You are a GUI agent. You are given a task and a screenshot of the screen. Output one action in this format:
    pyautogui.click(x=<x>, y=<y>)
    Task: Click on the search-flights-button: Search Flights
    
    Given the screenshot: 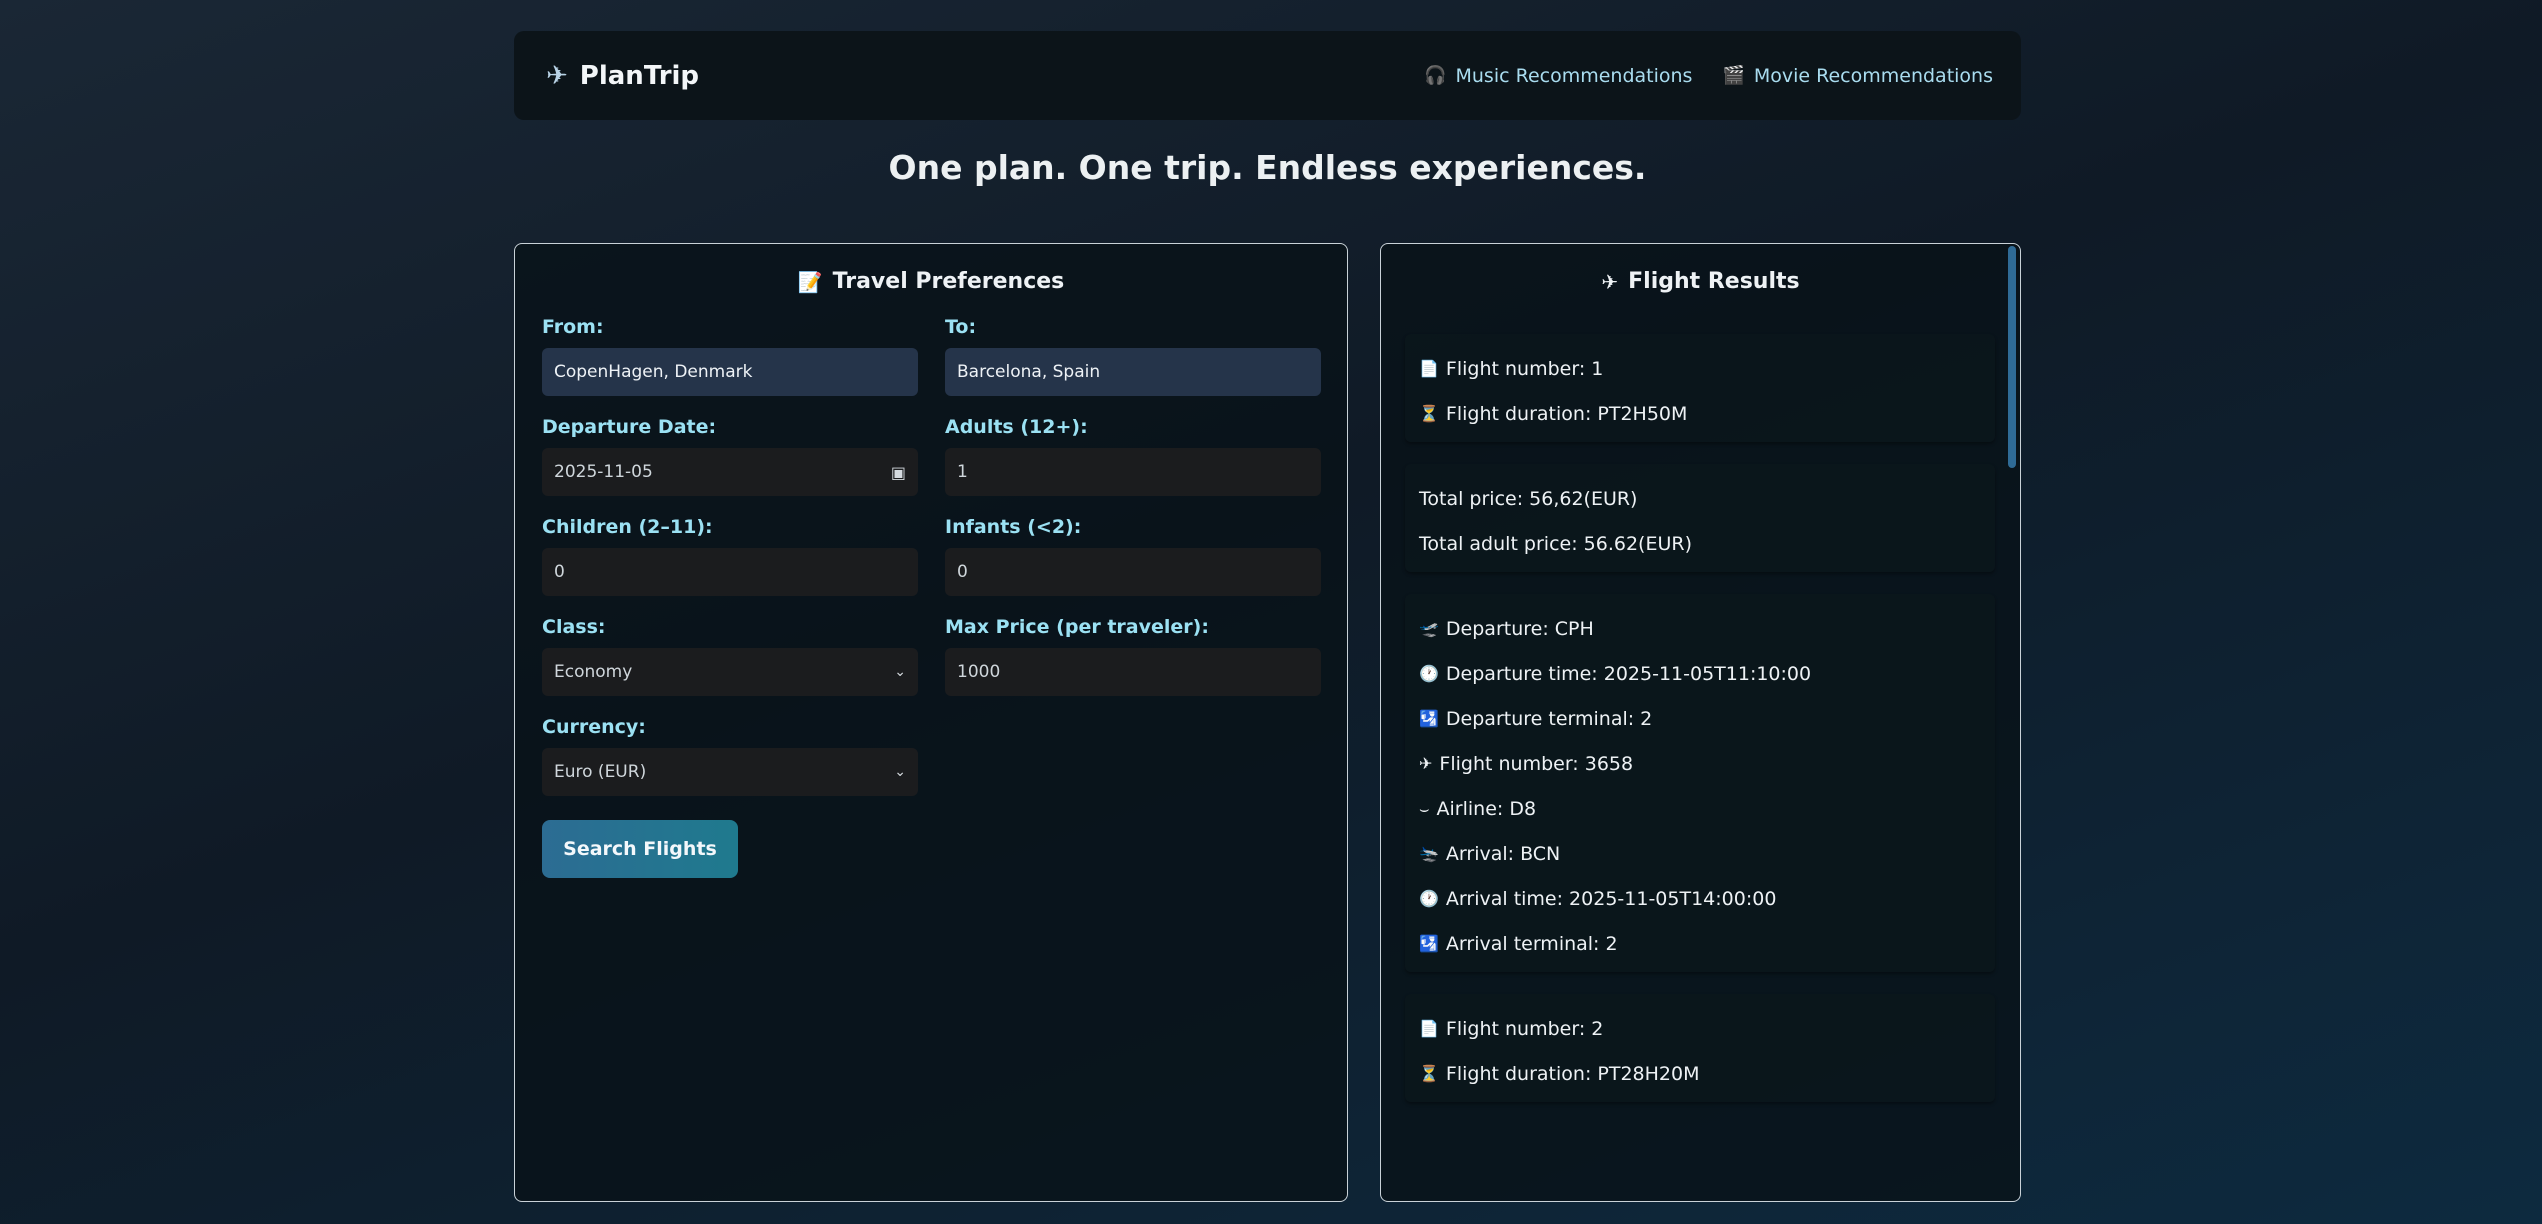 What is the action you would take?
    pyautogui.click(x=640, y=849)
    